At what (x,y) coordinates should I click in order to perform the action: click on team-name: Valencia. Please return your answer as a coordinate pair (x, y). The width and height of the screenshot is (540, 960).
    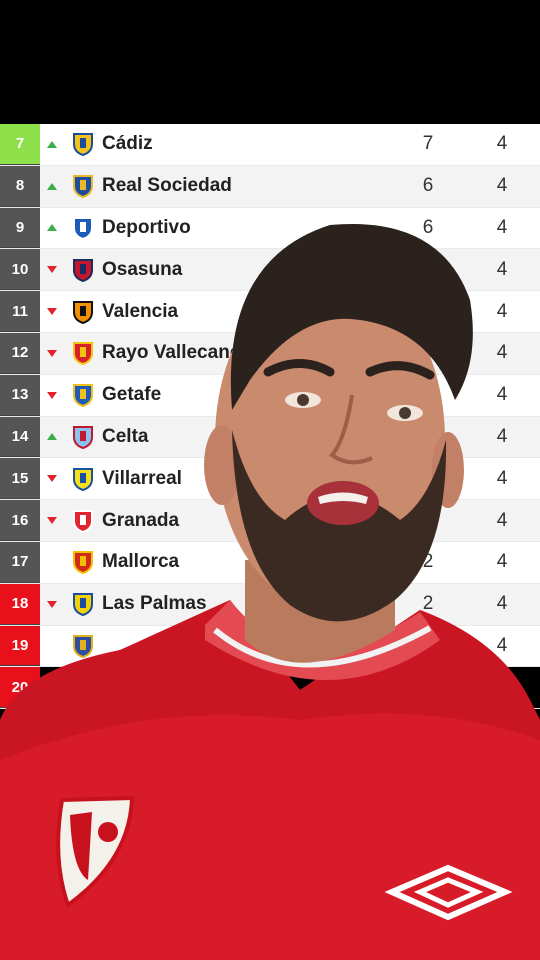
    Looking at the image, I should click on (140, 311).